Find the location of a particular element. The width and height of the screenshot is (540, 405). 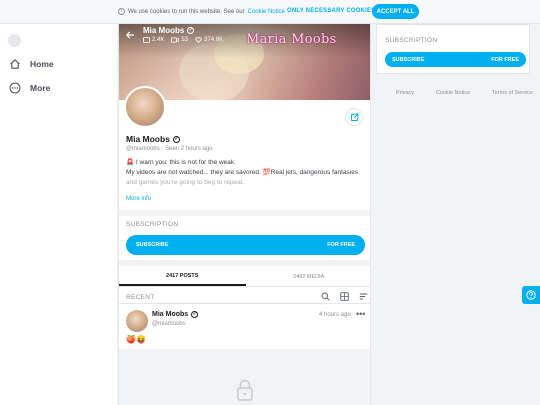

lock-icon is located at coordinates (245, 390).